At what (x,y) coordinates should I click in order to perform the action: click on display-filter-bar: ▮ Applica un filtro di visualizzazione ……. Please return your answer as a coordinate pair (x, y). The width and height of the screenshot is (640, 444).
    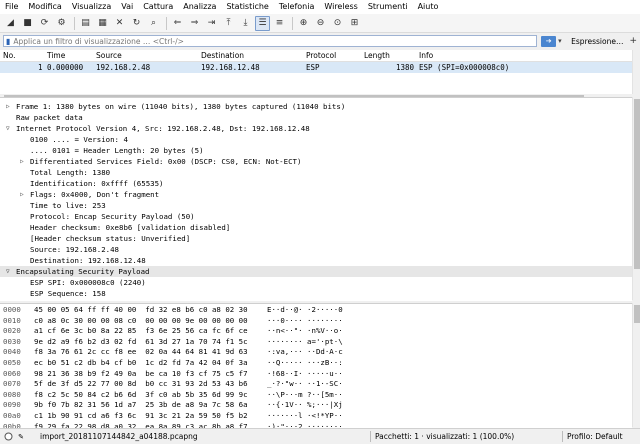
    Looking at the image, I should click on (320, 41).